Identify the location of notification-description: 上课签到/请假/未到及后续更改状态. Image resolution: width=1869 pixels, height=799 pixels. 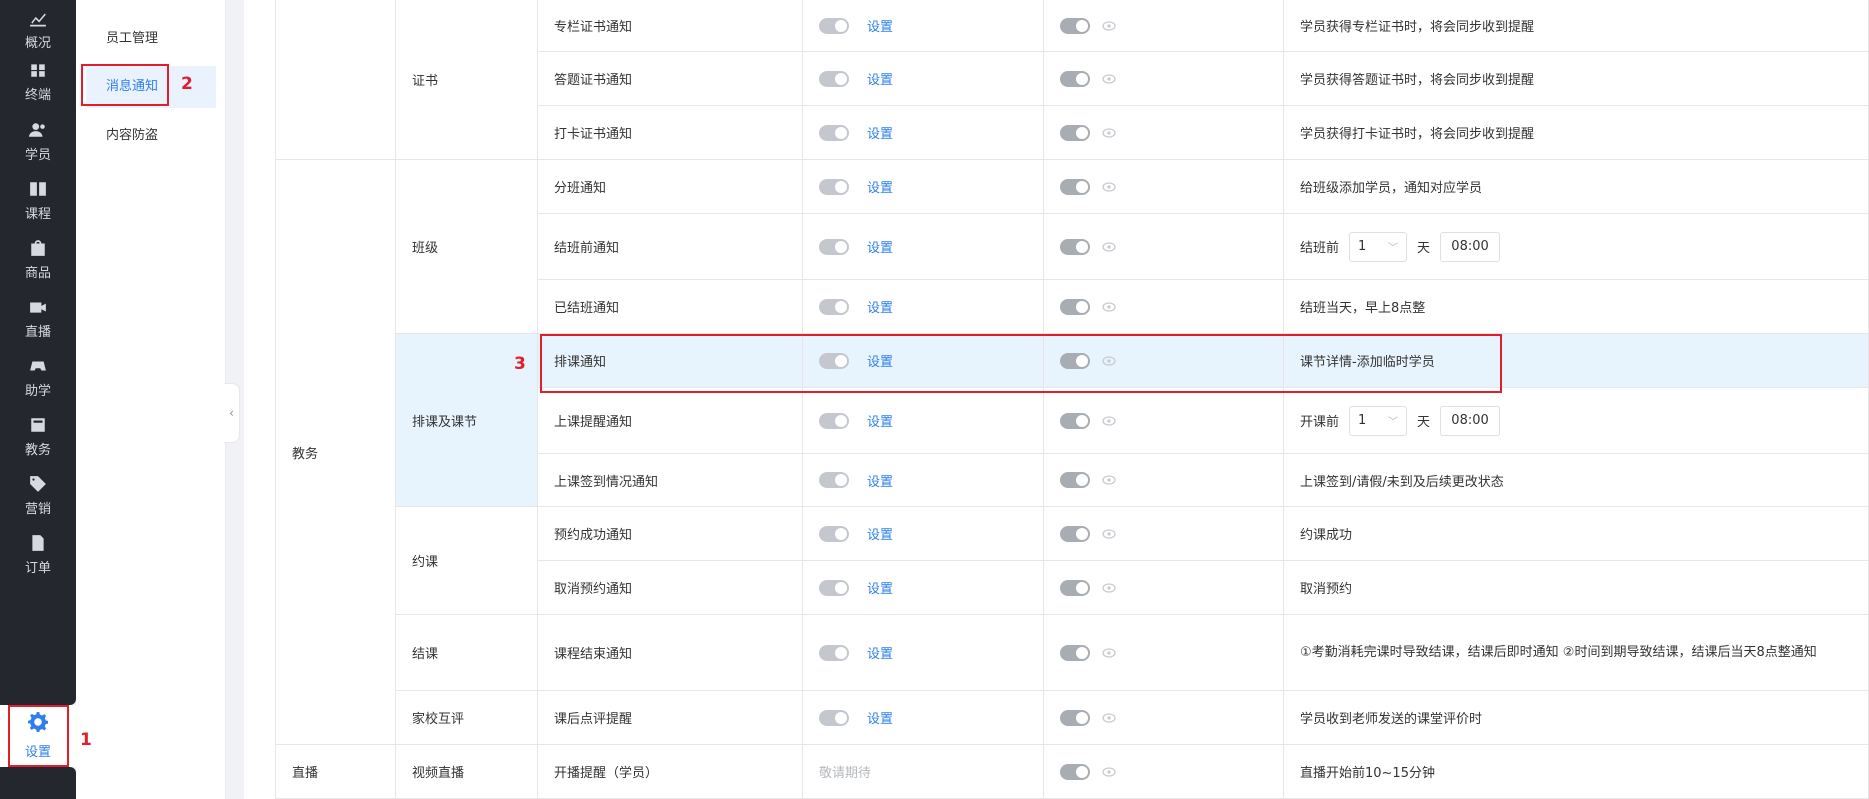
(1402, 482).